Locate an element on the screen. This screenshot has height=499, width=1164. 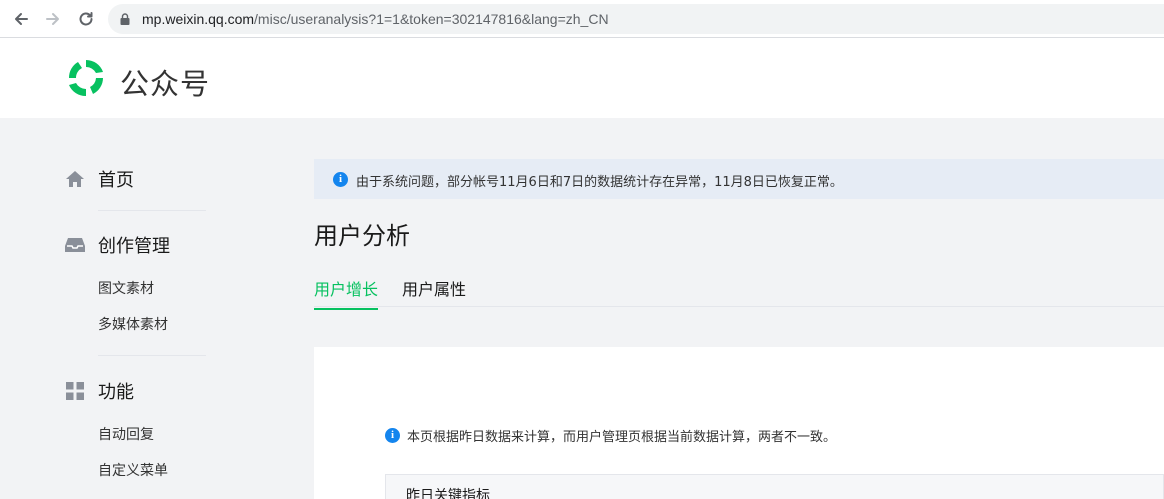
sidebar-item-content-management: 创作管理 is located at coordinates (117, 245).